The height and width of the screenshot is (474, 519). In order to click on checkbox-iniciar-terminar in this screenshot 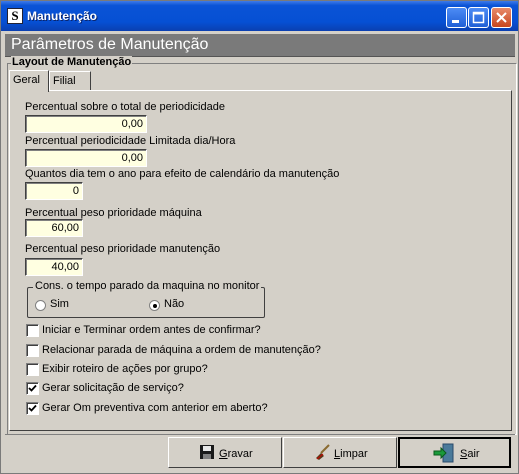, I will do `click(32, 330)`.